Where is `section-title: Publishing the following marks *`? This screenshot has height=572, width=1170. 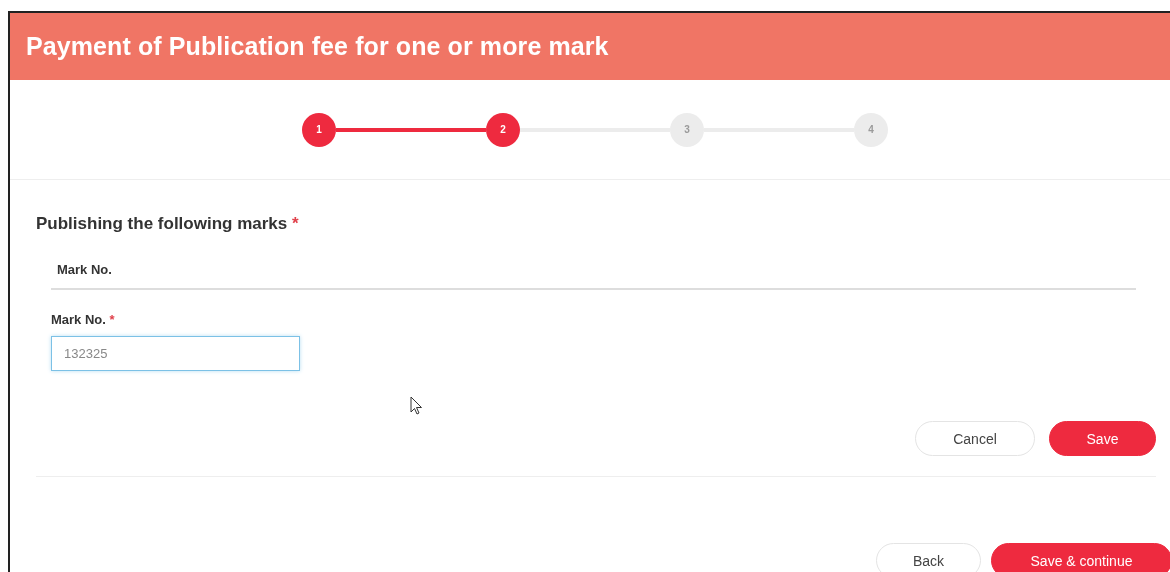 section-title: Publishing the following marks * is located at coordinates (168, 224).